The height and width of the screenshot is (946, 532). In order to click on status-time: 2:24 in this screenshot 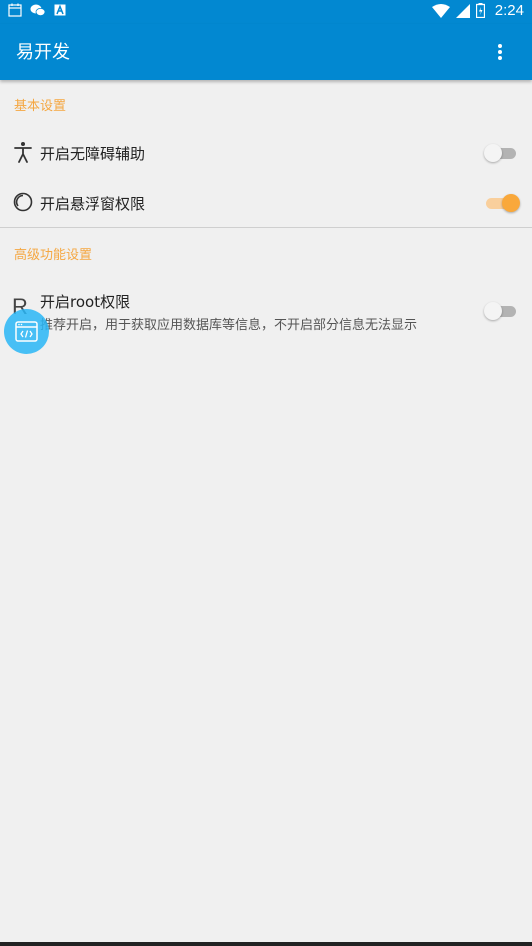, I will do `click(509, 10)`.